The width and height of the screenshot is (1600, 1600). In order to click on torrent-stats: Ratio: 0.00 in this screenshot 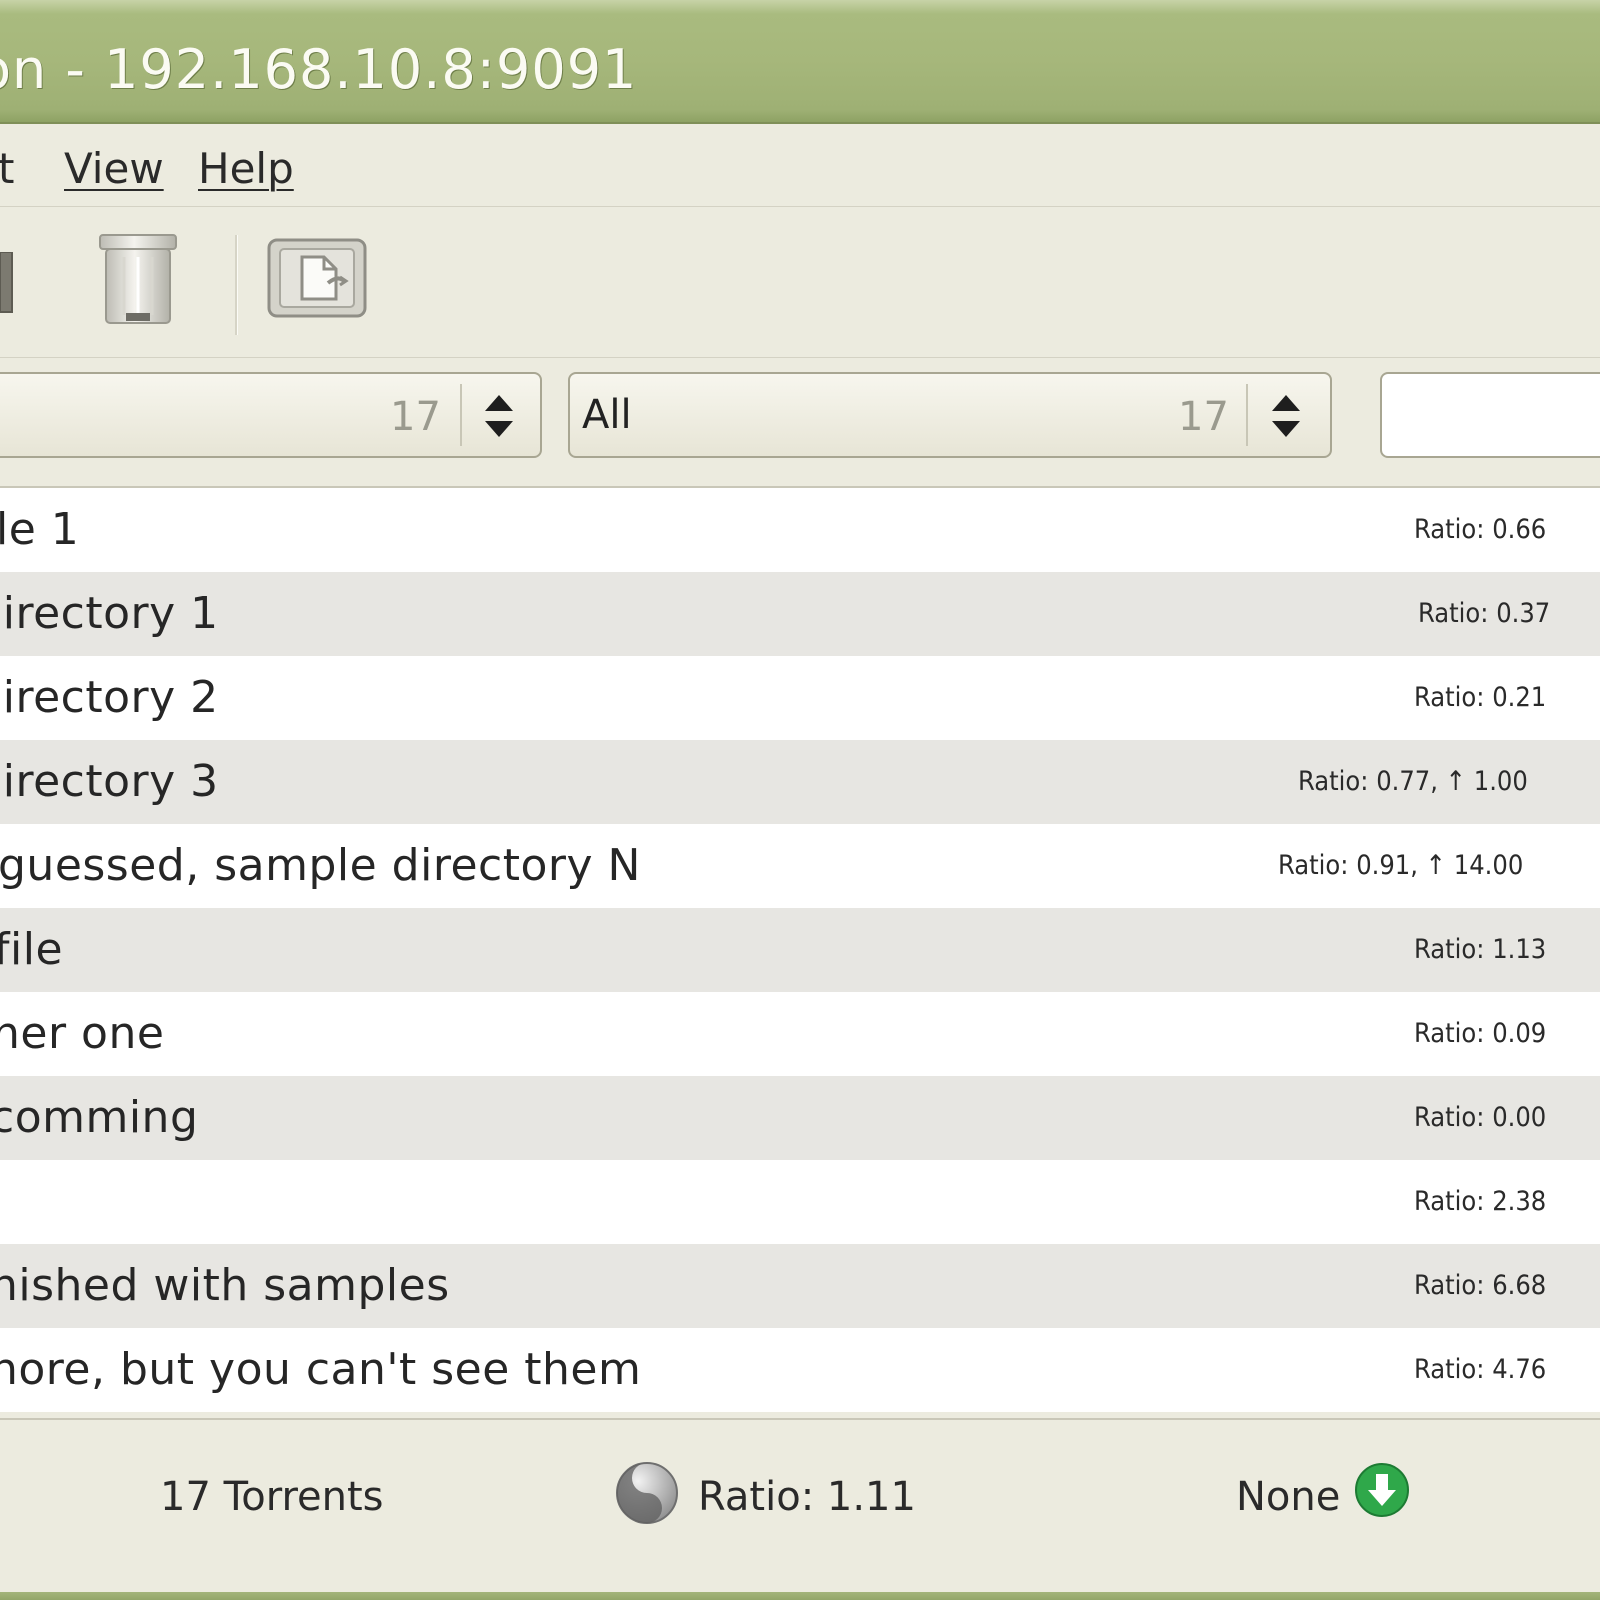, I will do `click(1480, 1117)`.